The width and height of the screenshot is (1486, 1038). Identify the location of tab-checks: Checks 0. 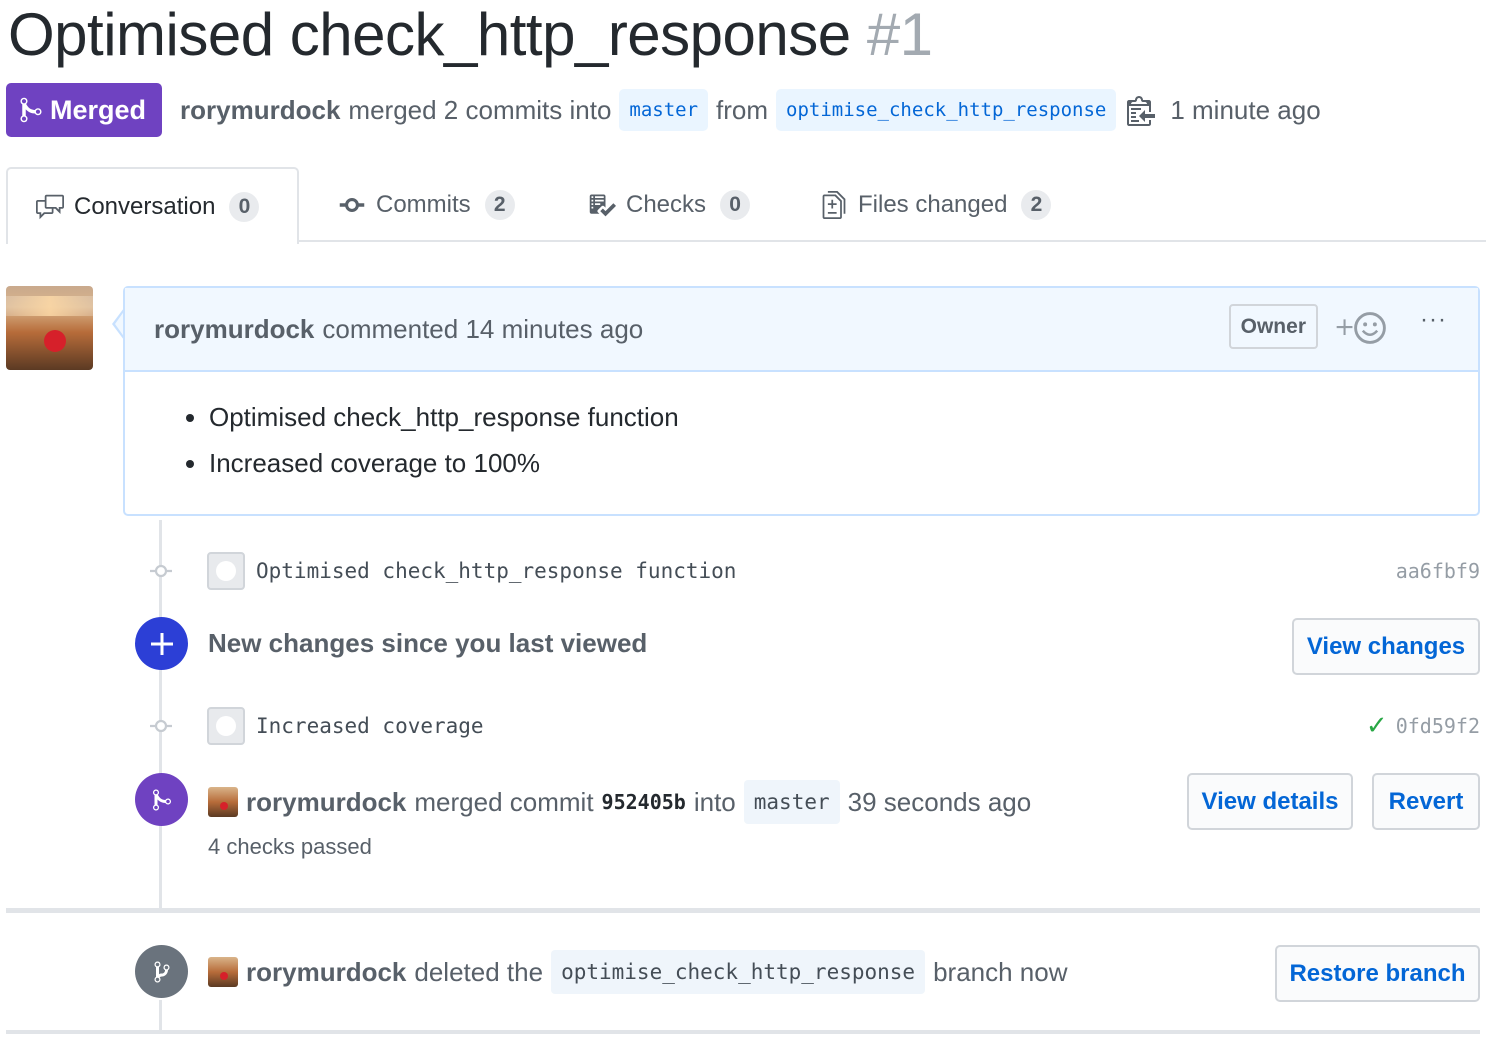
(668, 204).